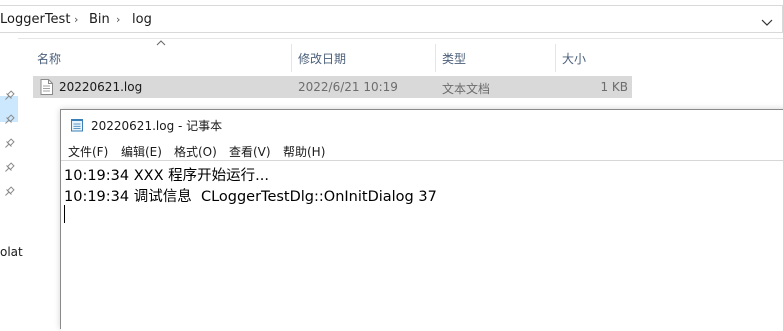 The image size is (783, 331). What do you see at coordinates (422, 125) in the screenshot?
I see `notepad-titlebar: 20220621.log - 记事本` at bounding box center [422, 125].